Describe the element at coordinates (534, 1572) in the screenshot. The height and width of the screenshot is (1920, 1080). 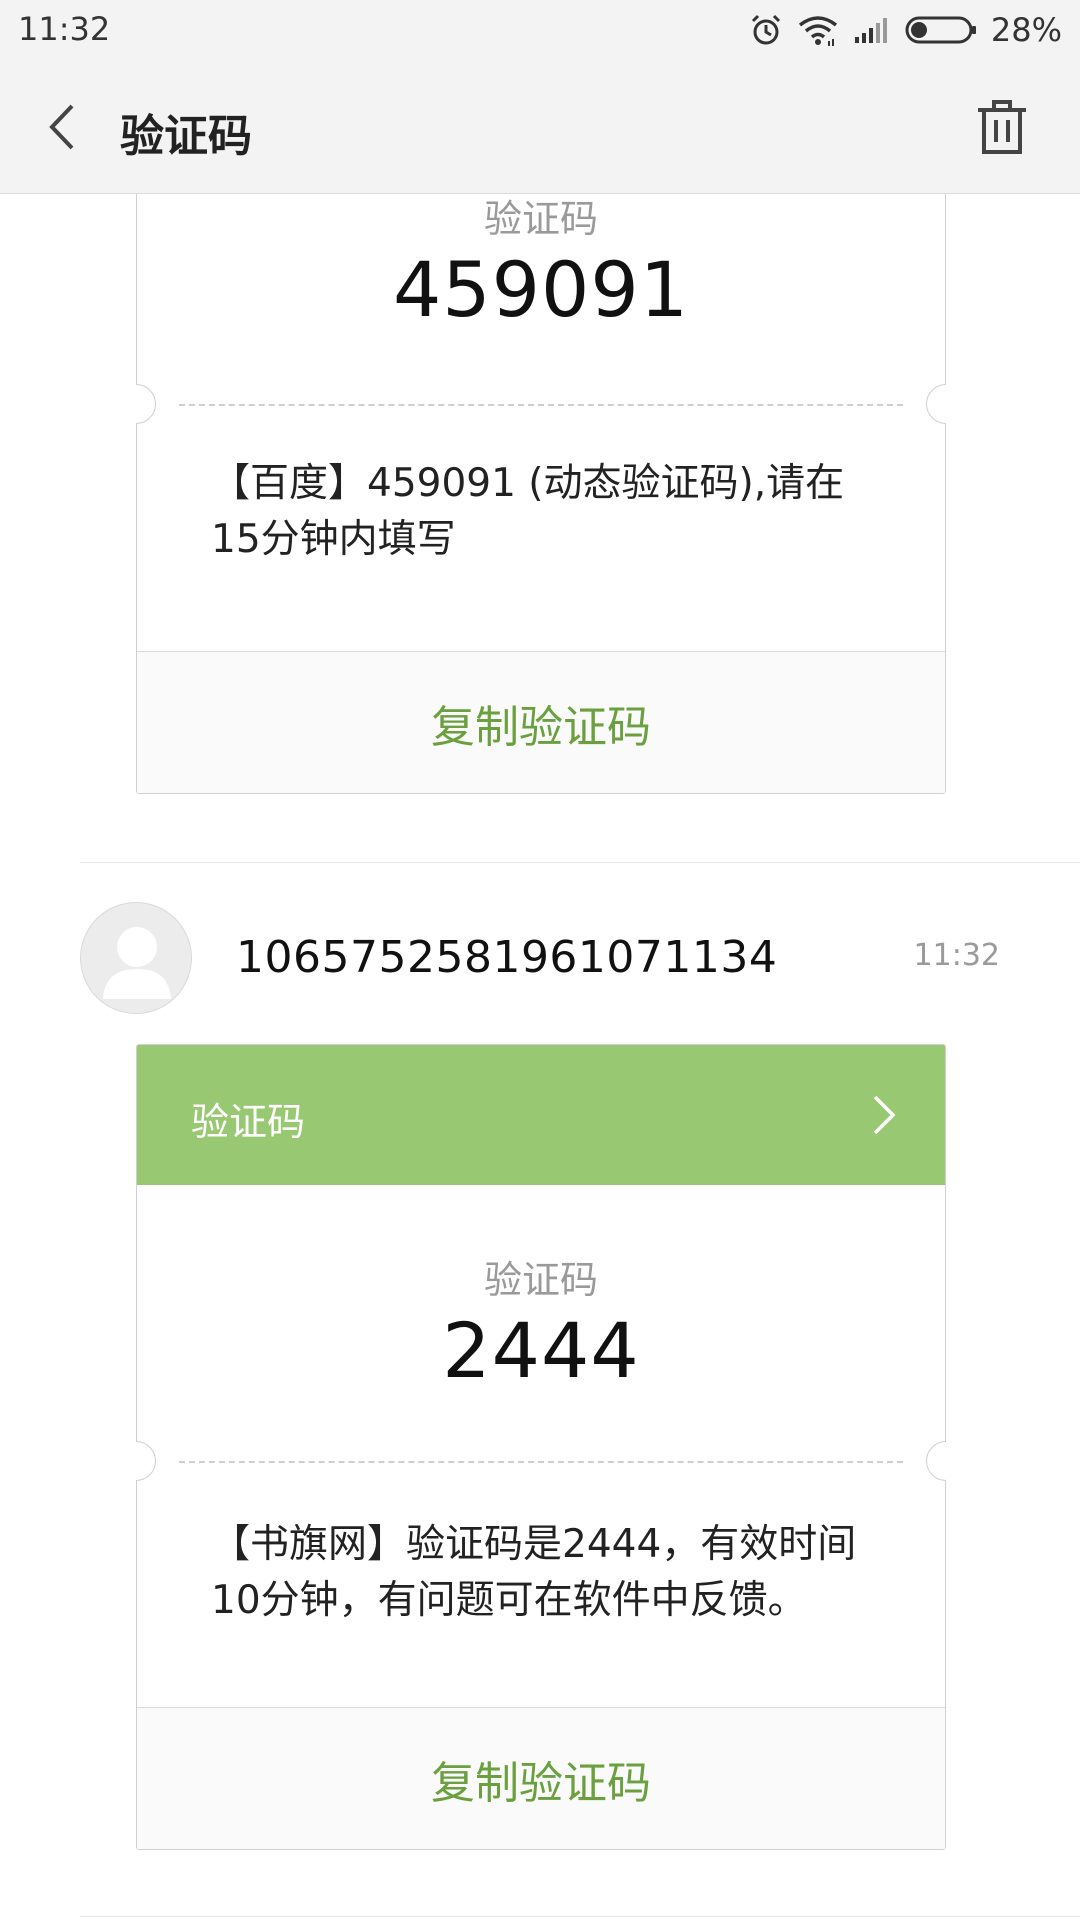
I see `message-body: 【书旗网】验证码是2444，有效时间 10分钟，有问题可在软件中反馈。` at that location.